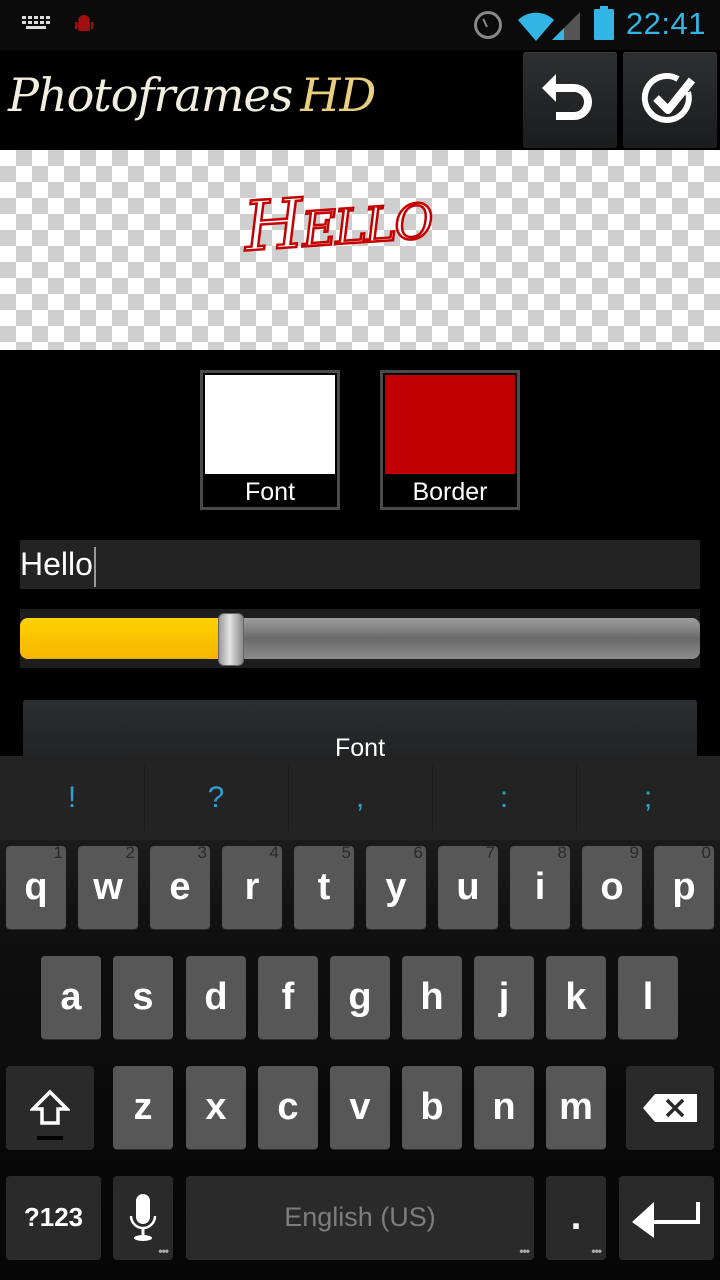  Describe the element at coordinates (576, 997) in the screenshot. I see `key-k: k` at that location.